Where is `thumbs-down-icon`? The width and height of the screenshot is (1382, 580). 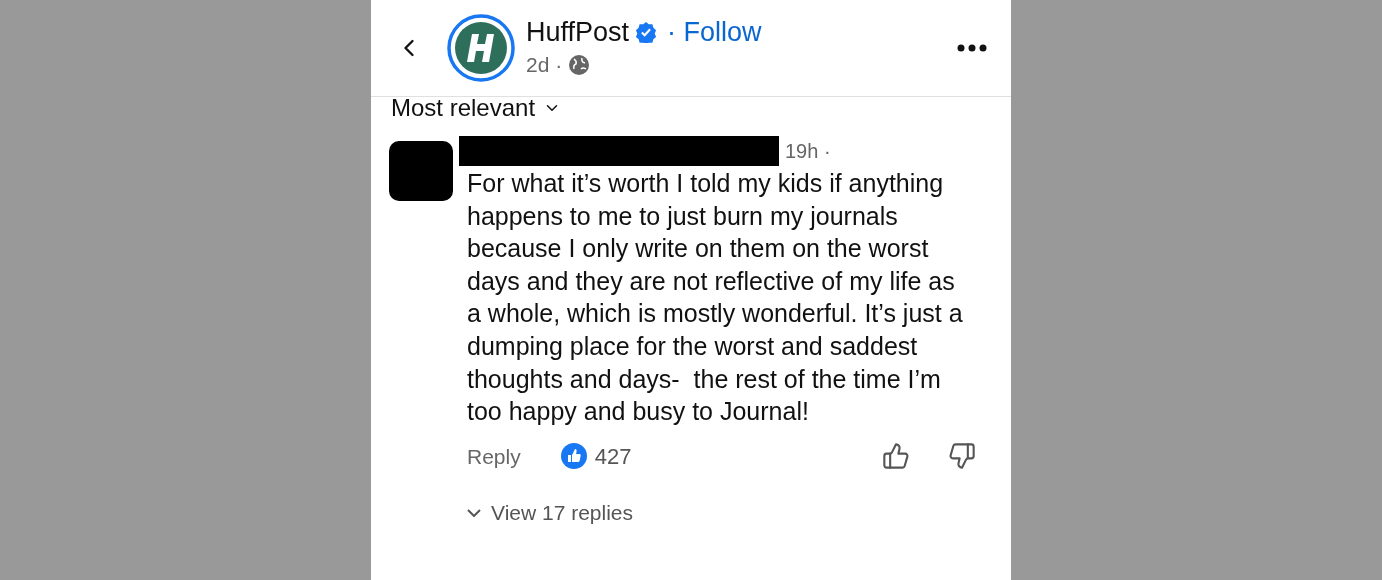
thumbs-down-icon is located at coordinates (962, 456).